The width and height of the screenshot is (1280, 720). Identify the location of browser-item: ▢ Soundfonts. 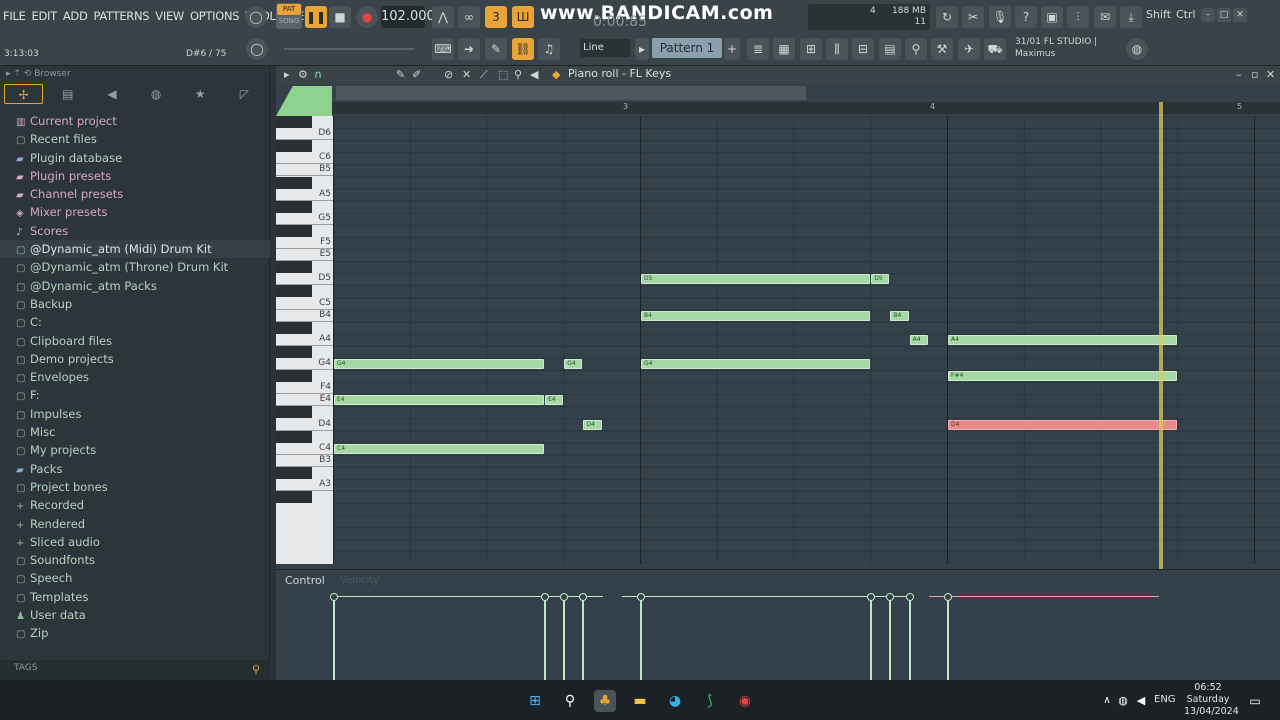
(135, 560).